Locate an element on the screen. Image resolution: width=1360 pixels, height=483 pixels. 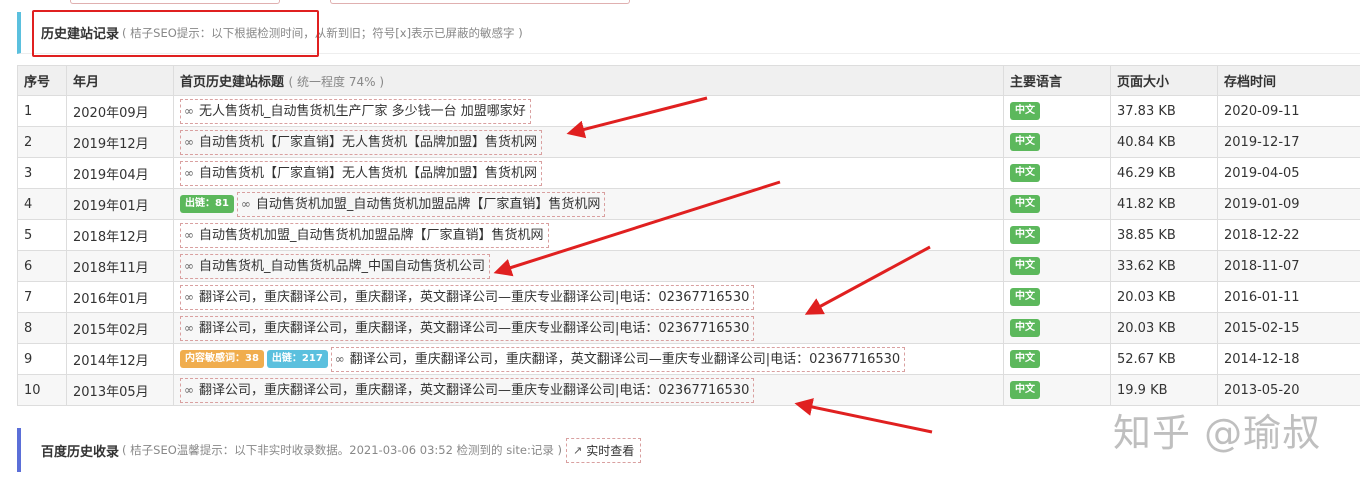
history-title-link: ∞ 自动售货机_自动售货机品牌_中国自动售货机公司 is located at coordinates (335, 266).